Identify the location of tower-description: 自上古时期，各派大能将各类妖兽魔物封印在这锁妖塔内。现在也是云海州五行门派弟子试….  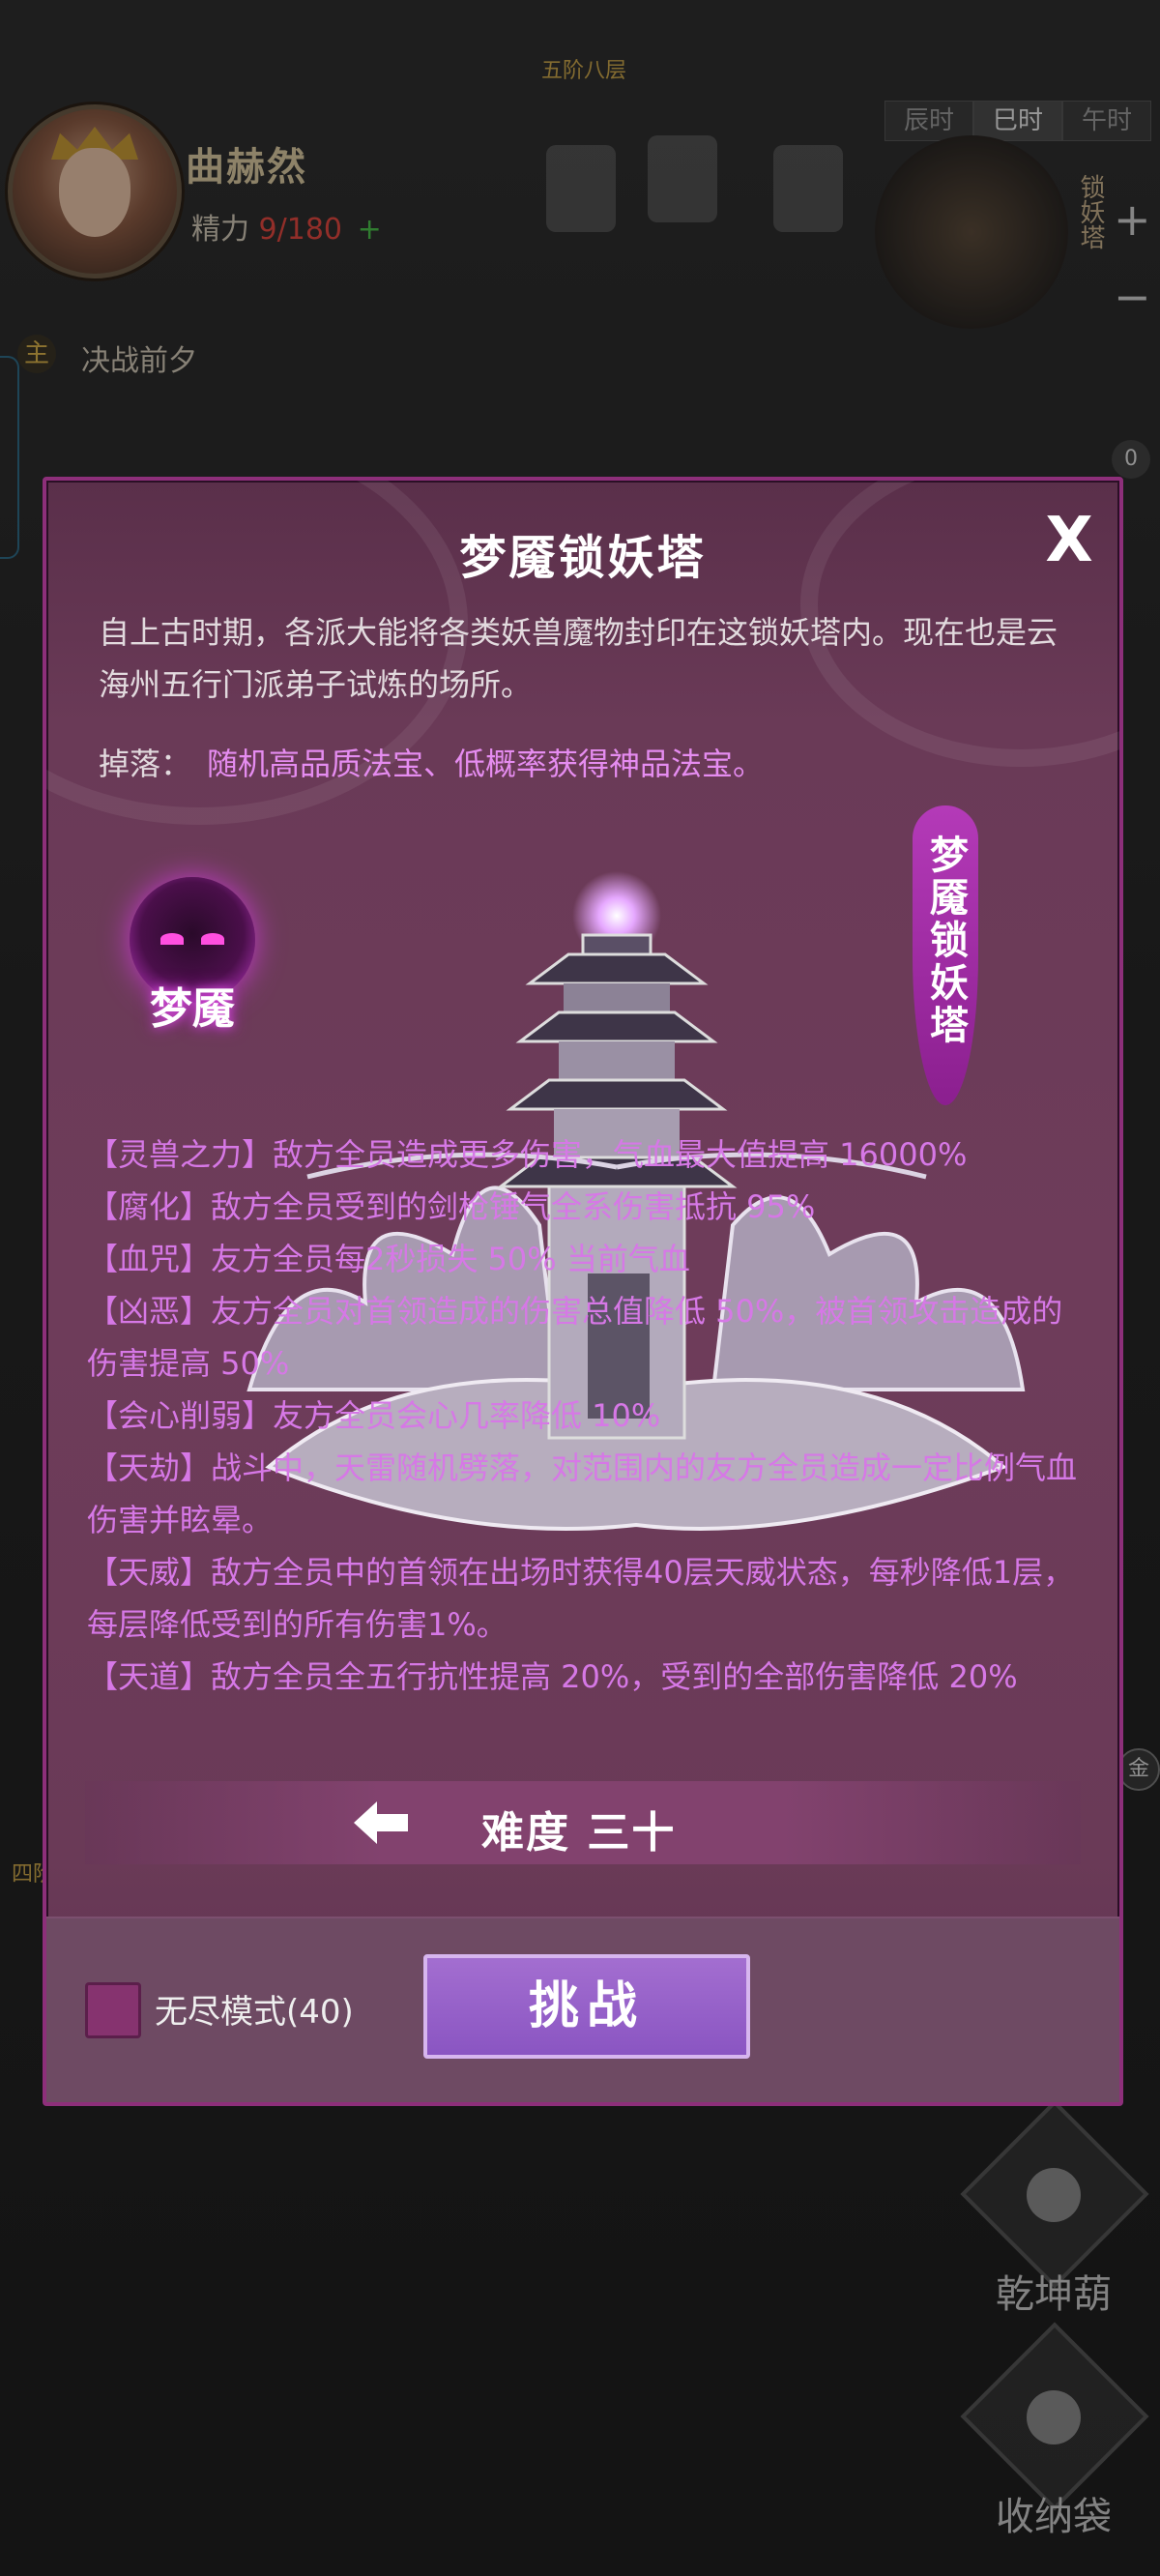
(578, 658).